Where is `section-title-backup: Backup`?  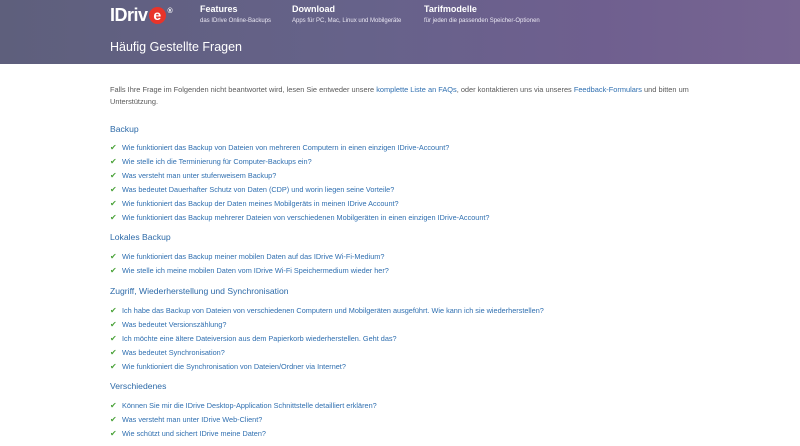
section-title-backup: Backup is located at coordinates (124, 129).